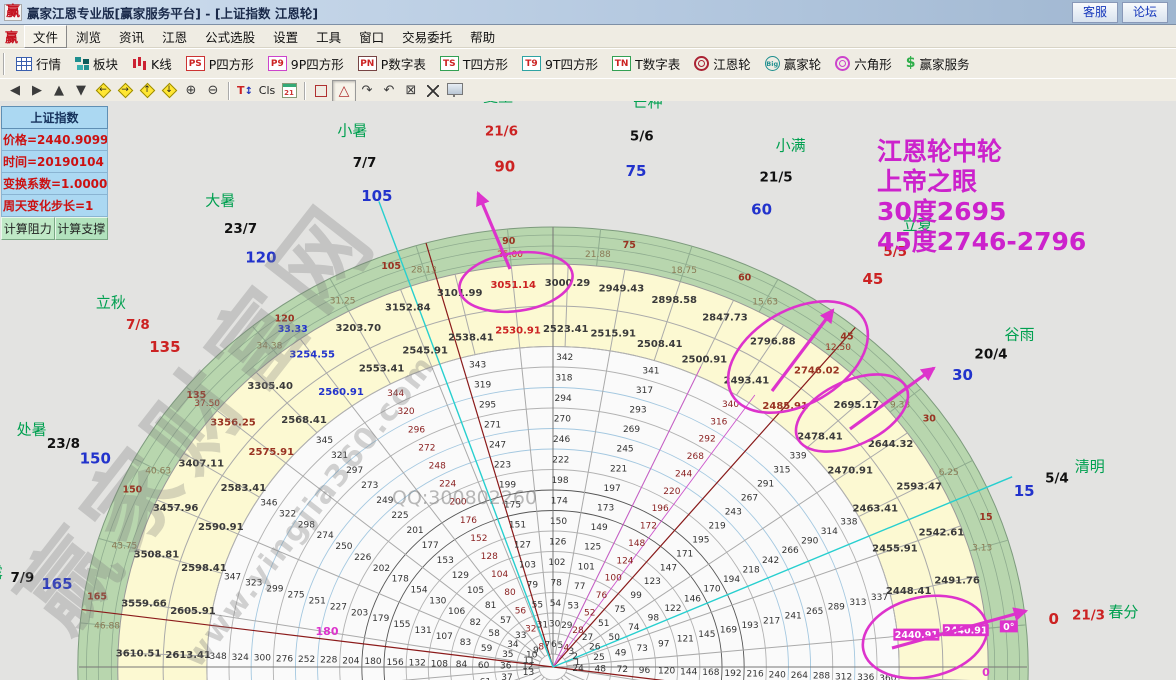 Image resolution: width=1176 pixels, height=680 pixels. I want to click on quote-row-0: 价格=2440.9099, so click(54, 140).